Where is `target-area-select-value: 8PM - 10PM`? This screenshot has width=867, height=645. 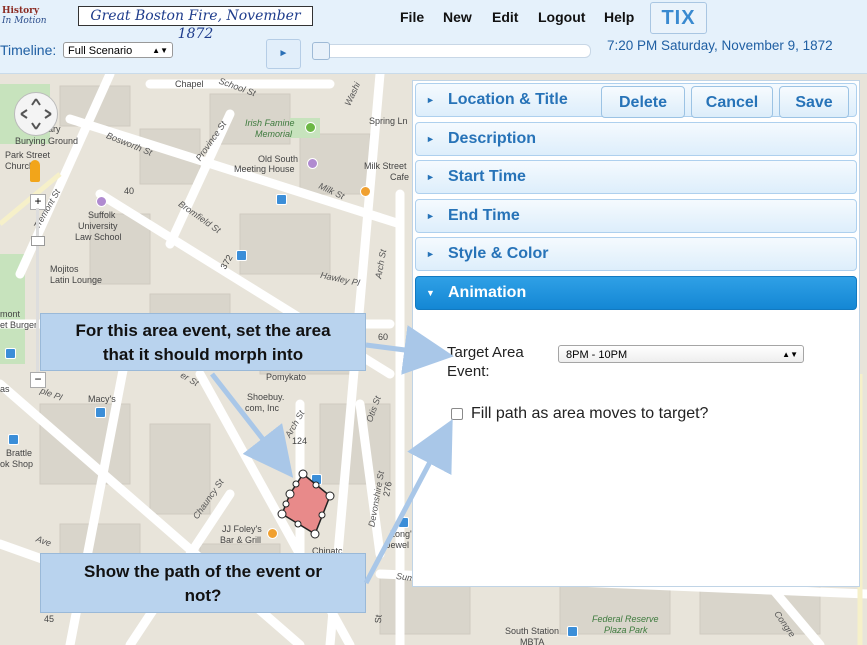 target-area-select-value: 8PM - 10PM is located at coordinates (597, 355).